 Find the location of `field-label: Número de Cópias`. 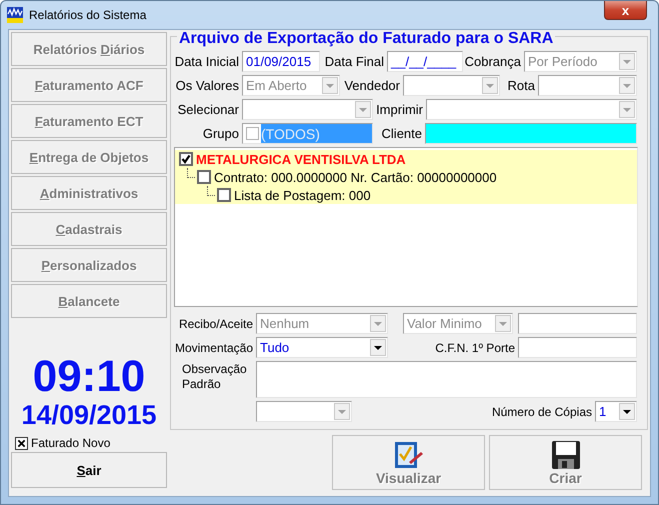

field-label: Número de Cópias is located at coordinates (541, 412).